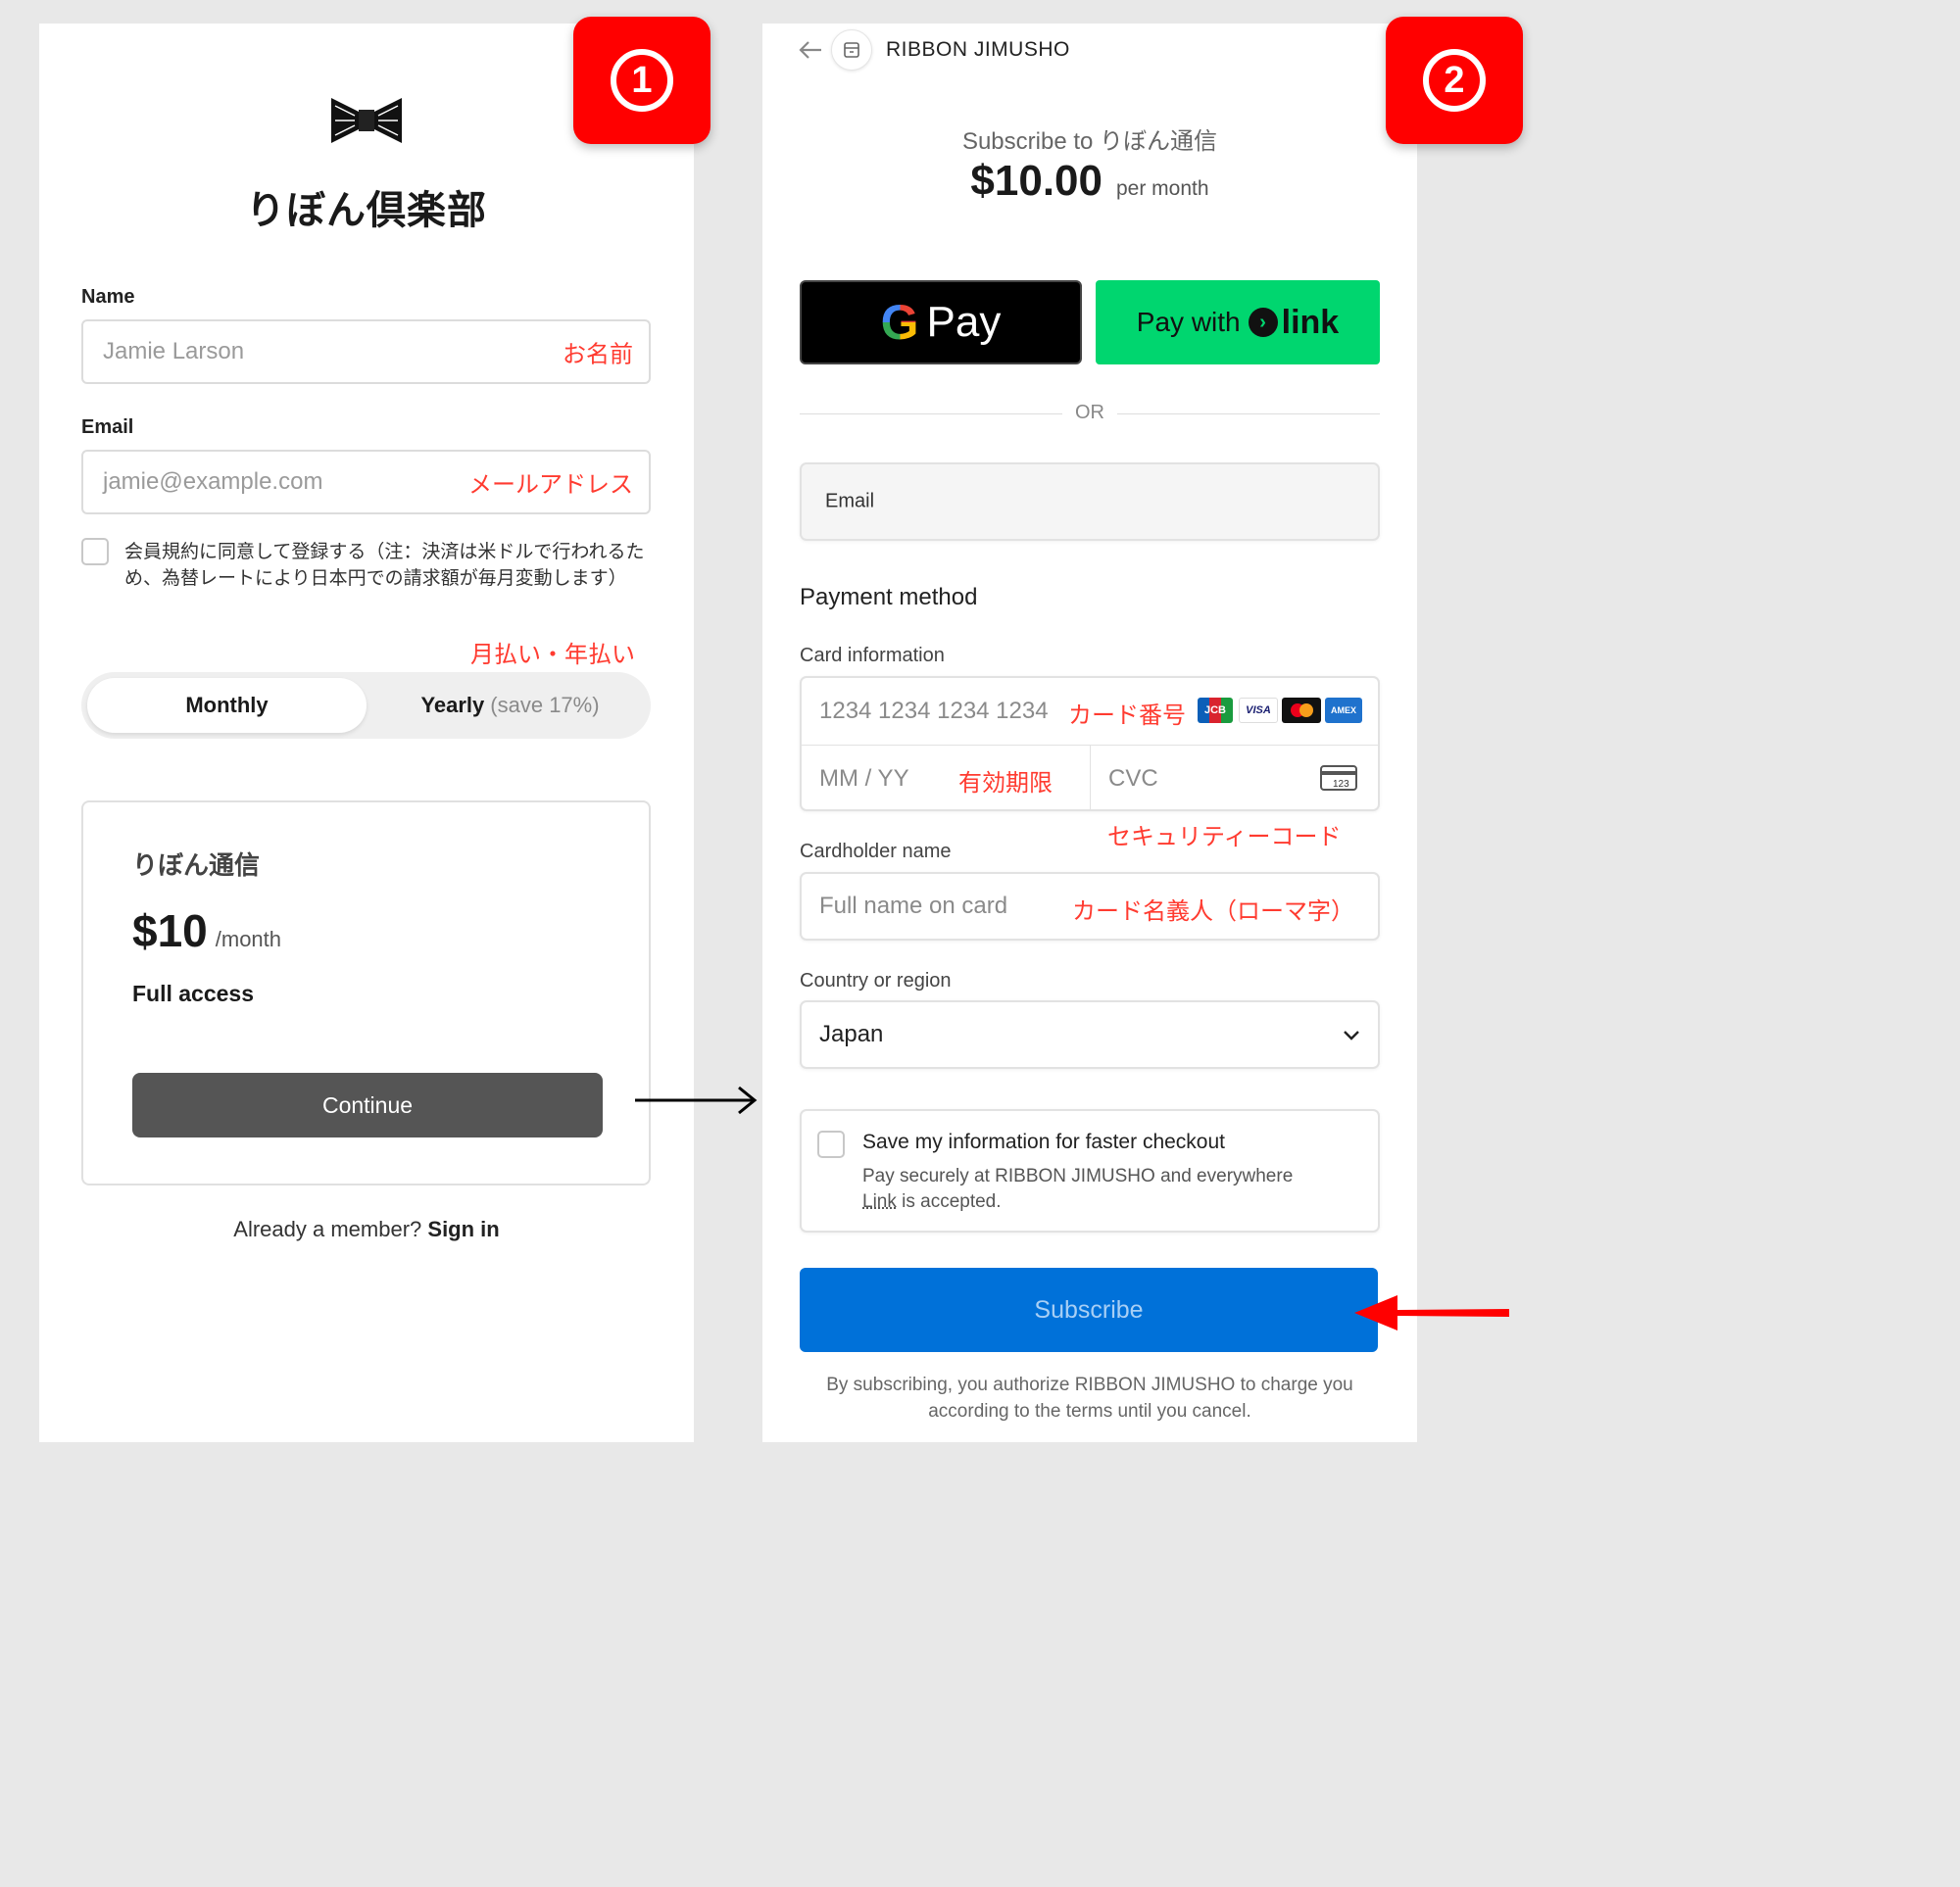 The image size is (1960, 1887). I want to click on email-placeholder: jamie@example.com, so click(213, 481).